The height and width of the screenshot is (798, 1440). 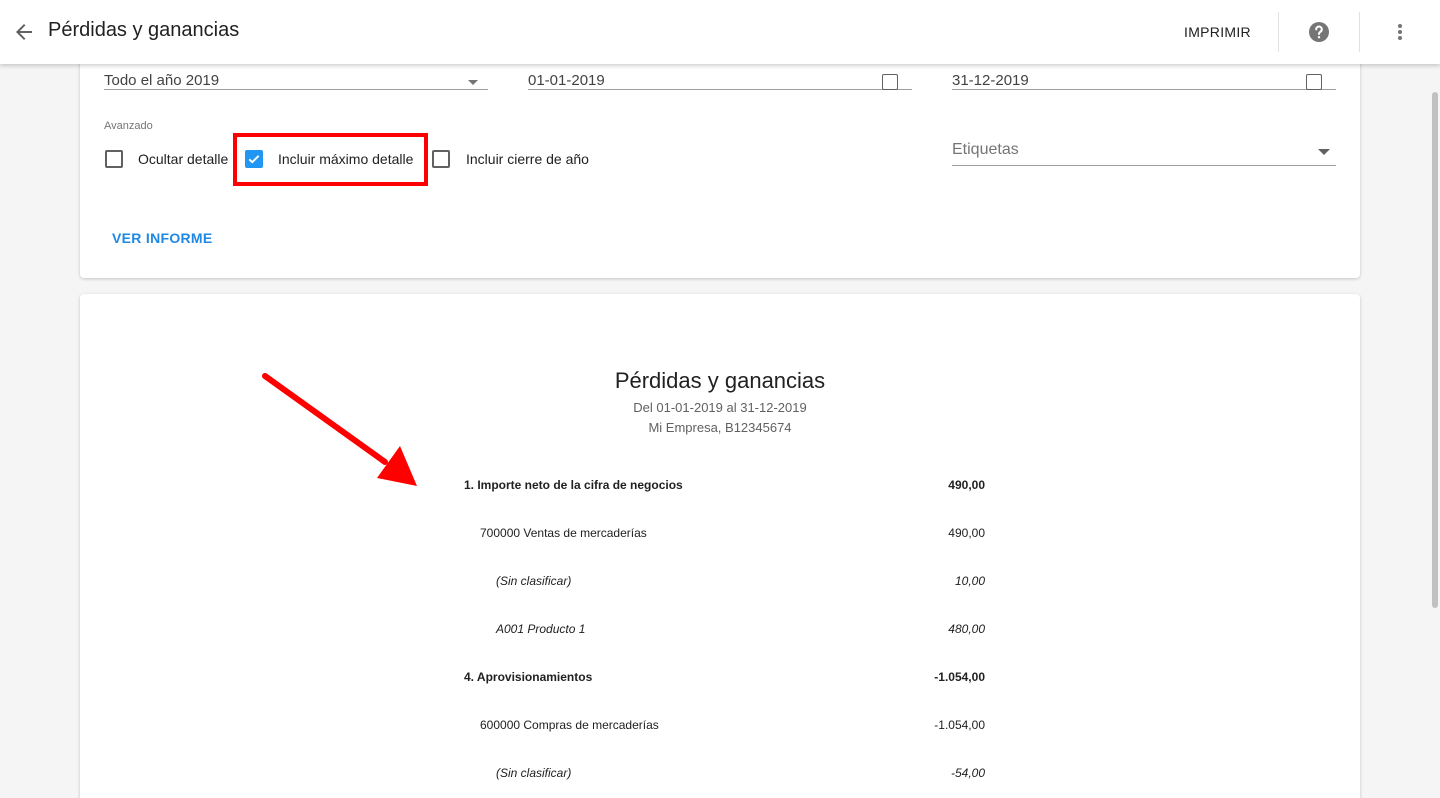 What do you see at coordinates (724, 776) in the screenshot?
I see `report-row: (Sin clasificar) -54,00` at bounding box center [724, 776].